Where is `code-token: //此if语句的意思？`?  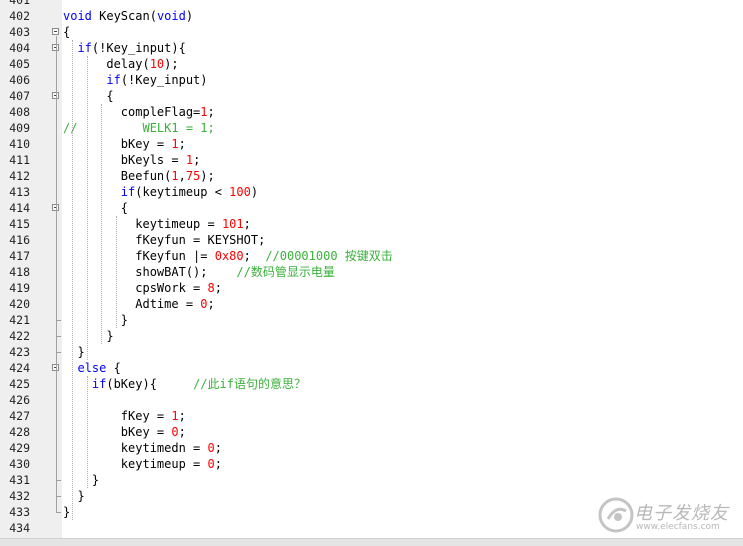 code-token: //此if语句的意思？ is located at coordinates (249, 384).